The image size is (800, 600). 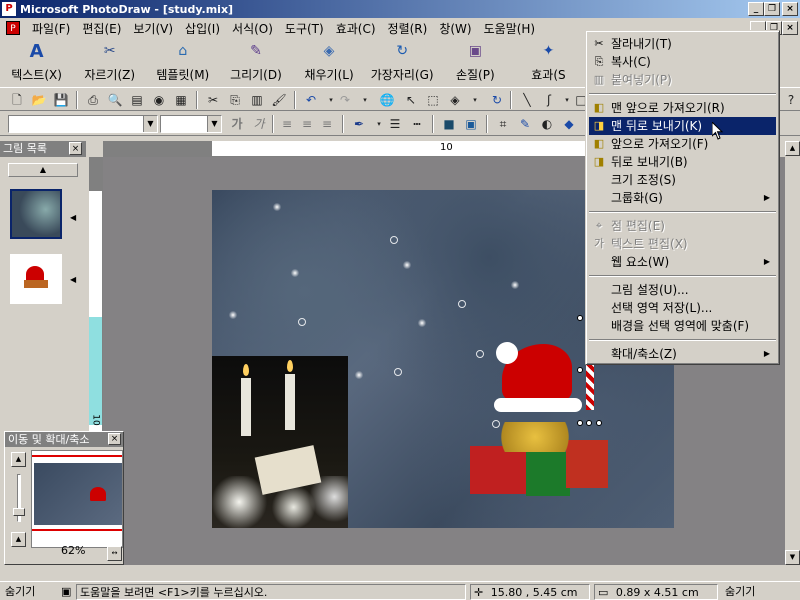 I want to click on redo-icon: ↷, so click(x=345, y=100).